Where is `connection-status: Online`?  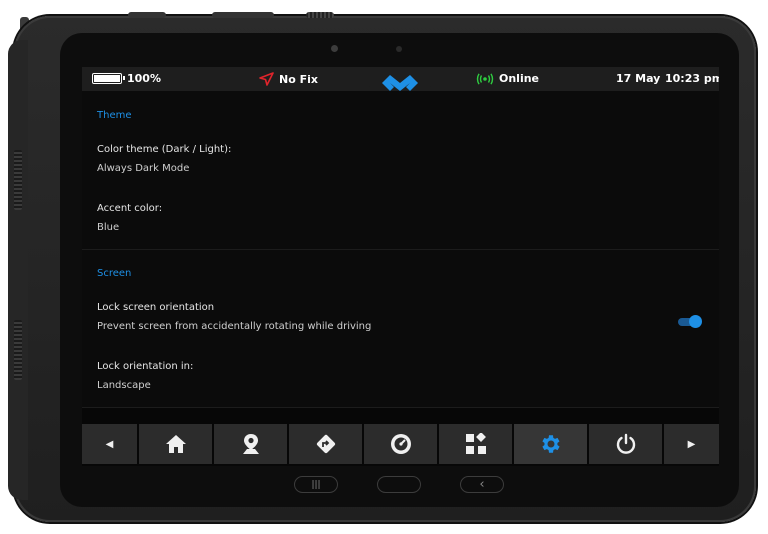 connection-status: Online is located at coordinates (507, 78).